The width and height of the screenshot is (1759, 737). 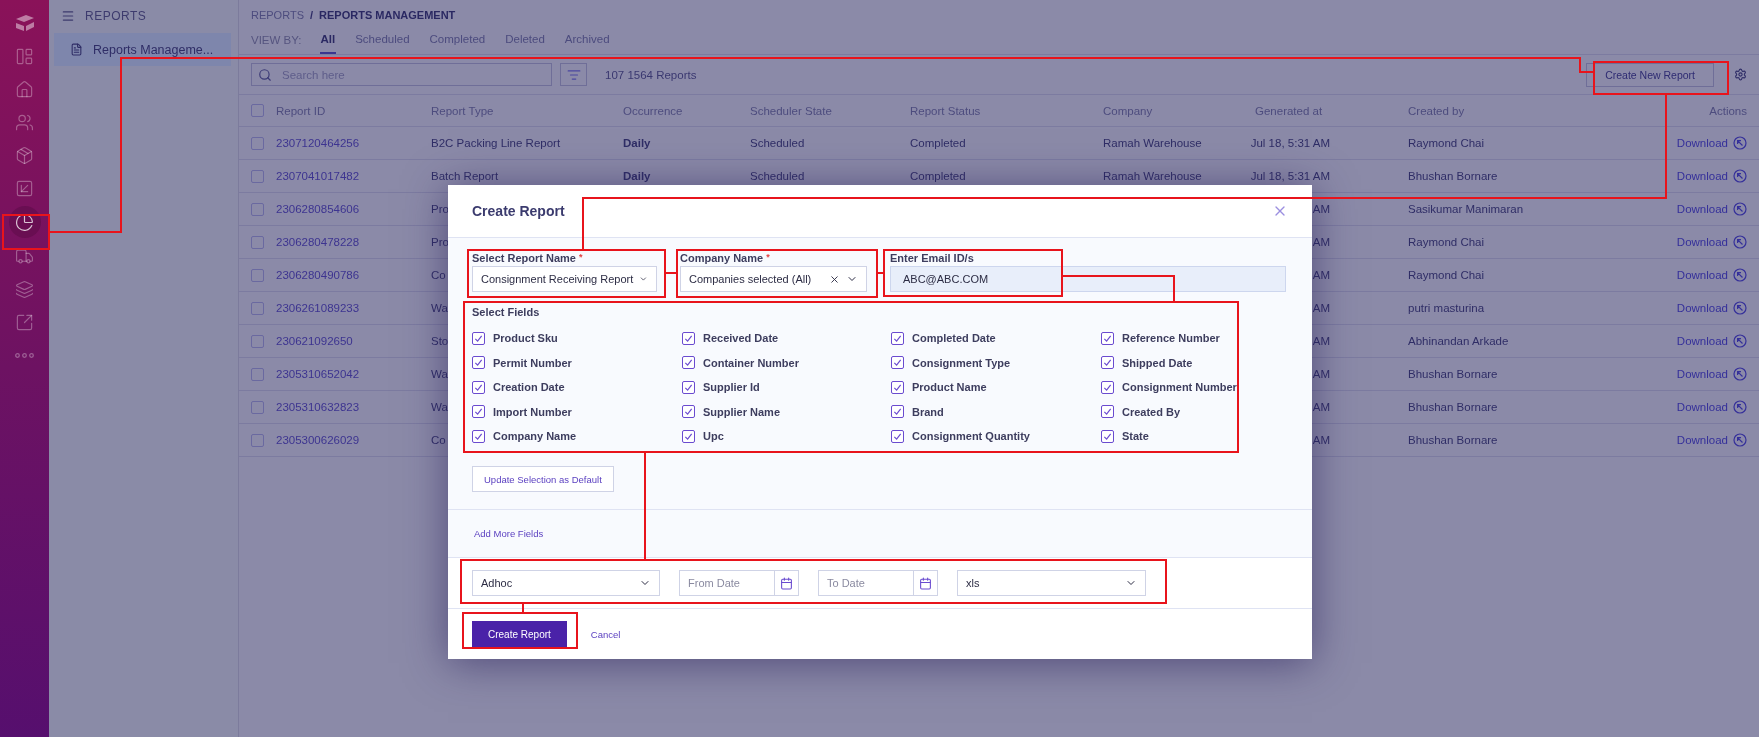 I want to click on filter-tab: Scheduled, so click(x=382, y=43).